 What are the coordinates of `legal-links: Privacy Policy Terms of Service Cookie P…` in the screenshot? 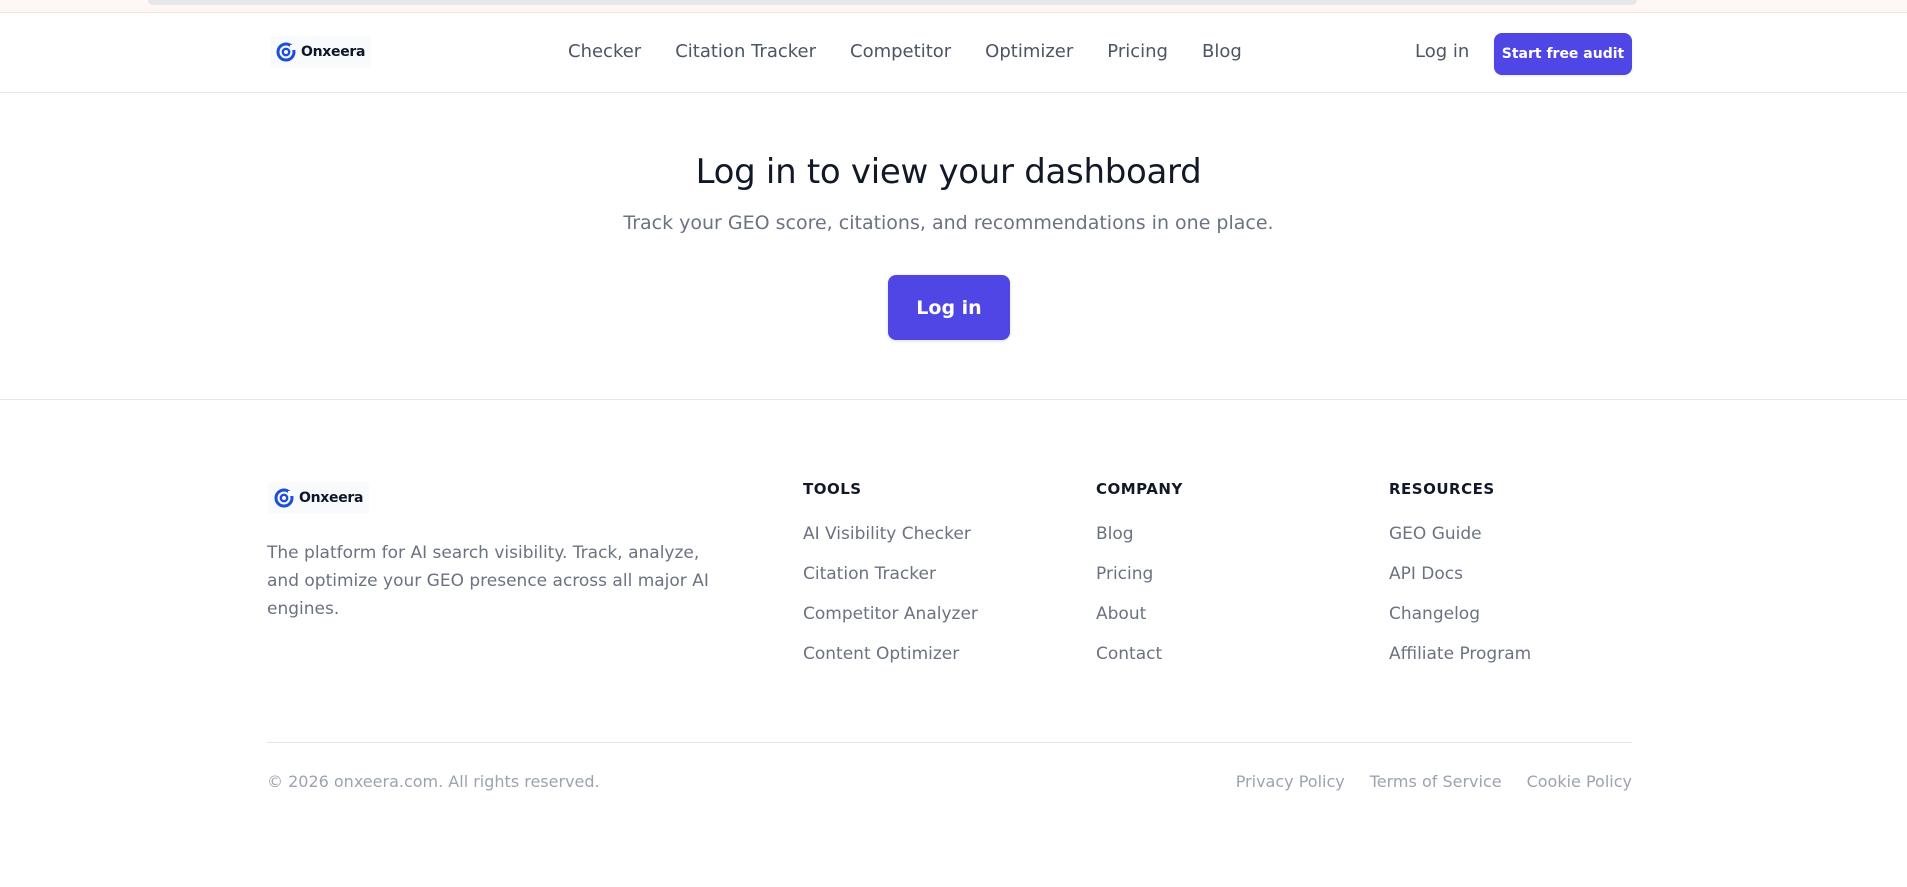 It's located at (1434, 781).